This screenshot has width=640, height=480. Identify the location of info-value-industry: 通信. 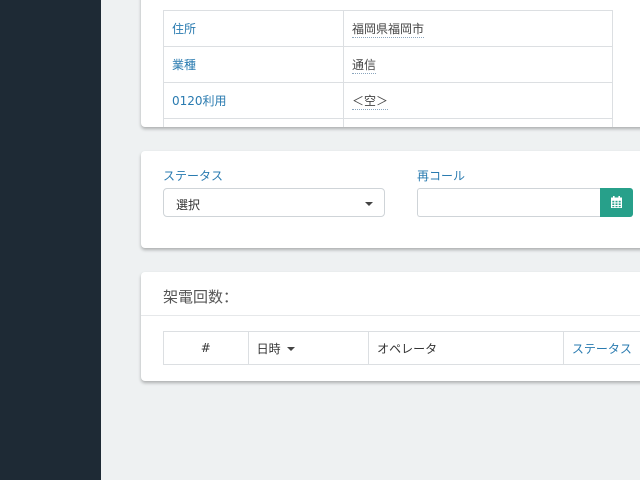
(478, 64).